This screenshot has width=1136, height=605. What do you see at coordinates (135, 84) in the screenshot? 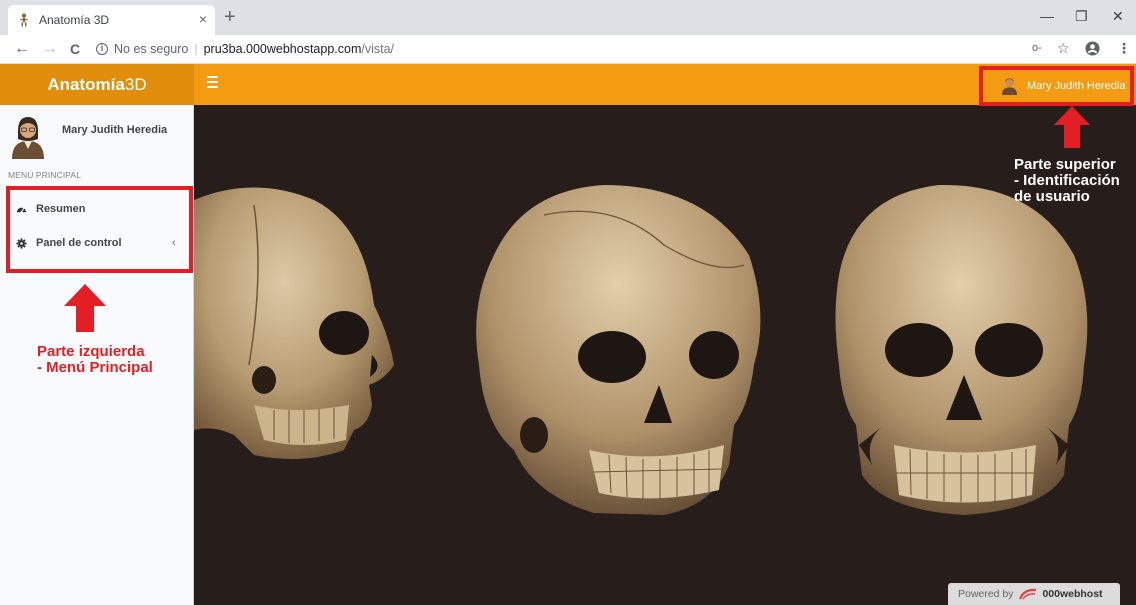
I see `logo-light-text: 3D` at bounding box center [135, 84].